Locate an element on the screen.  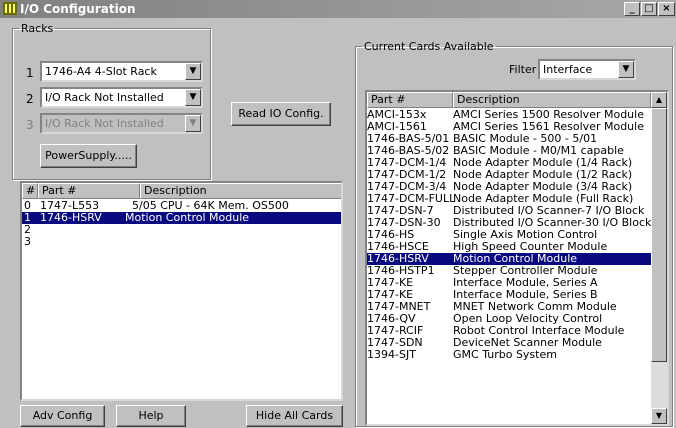
cards-header-description: Description is located at coordinates (552, 100).